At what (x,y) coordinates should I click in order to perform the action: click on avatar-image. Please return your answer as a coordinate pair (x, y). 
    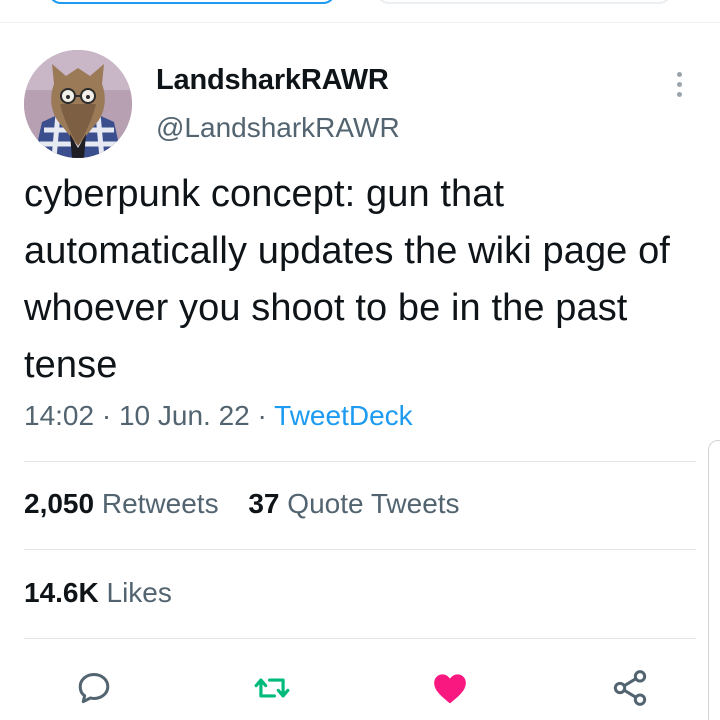
    Looking at the image, I should click on (78, 104).